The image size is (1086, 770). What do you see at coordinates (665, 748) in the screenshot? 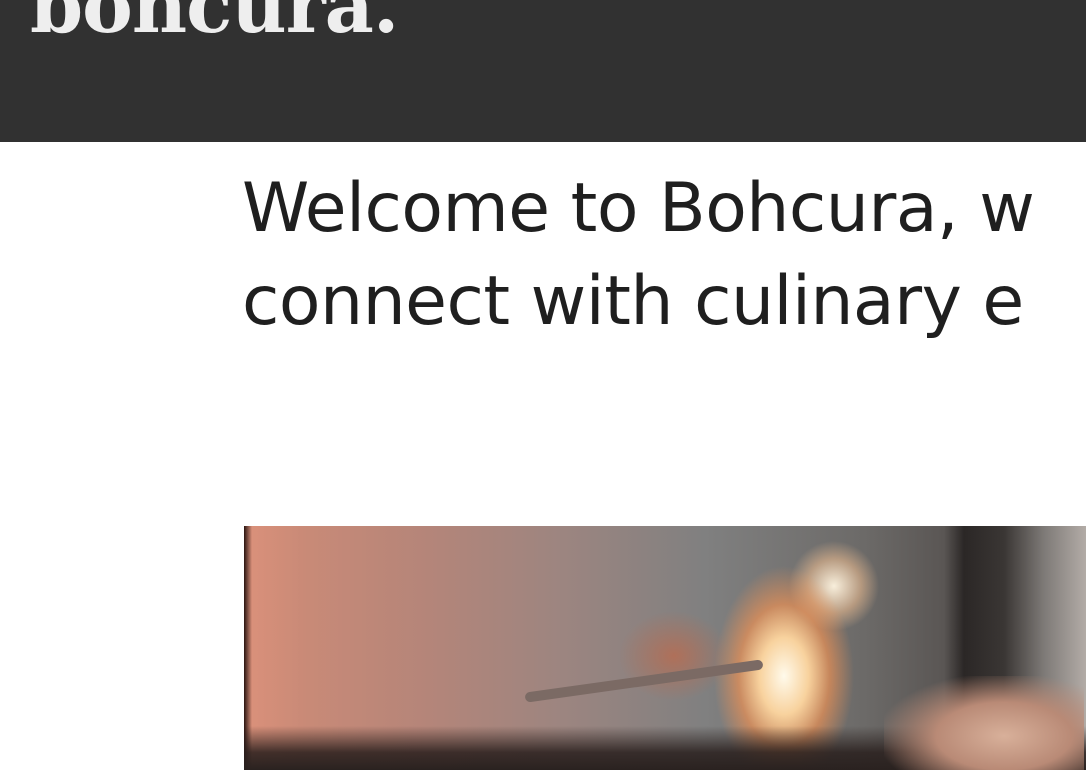
I see `hero-image-stove-shadow` at bounding box center [665, 748].